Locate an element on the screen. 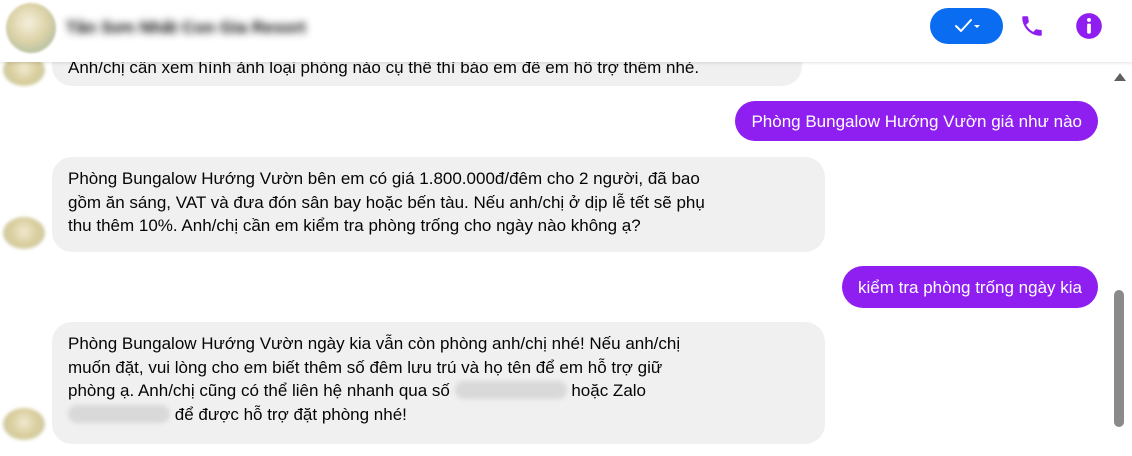 This screenshot has height=456, width=1132. contact-name: Tân Sơn Nhất Con Gia Resort is located at coordinates (186, 28).